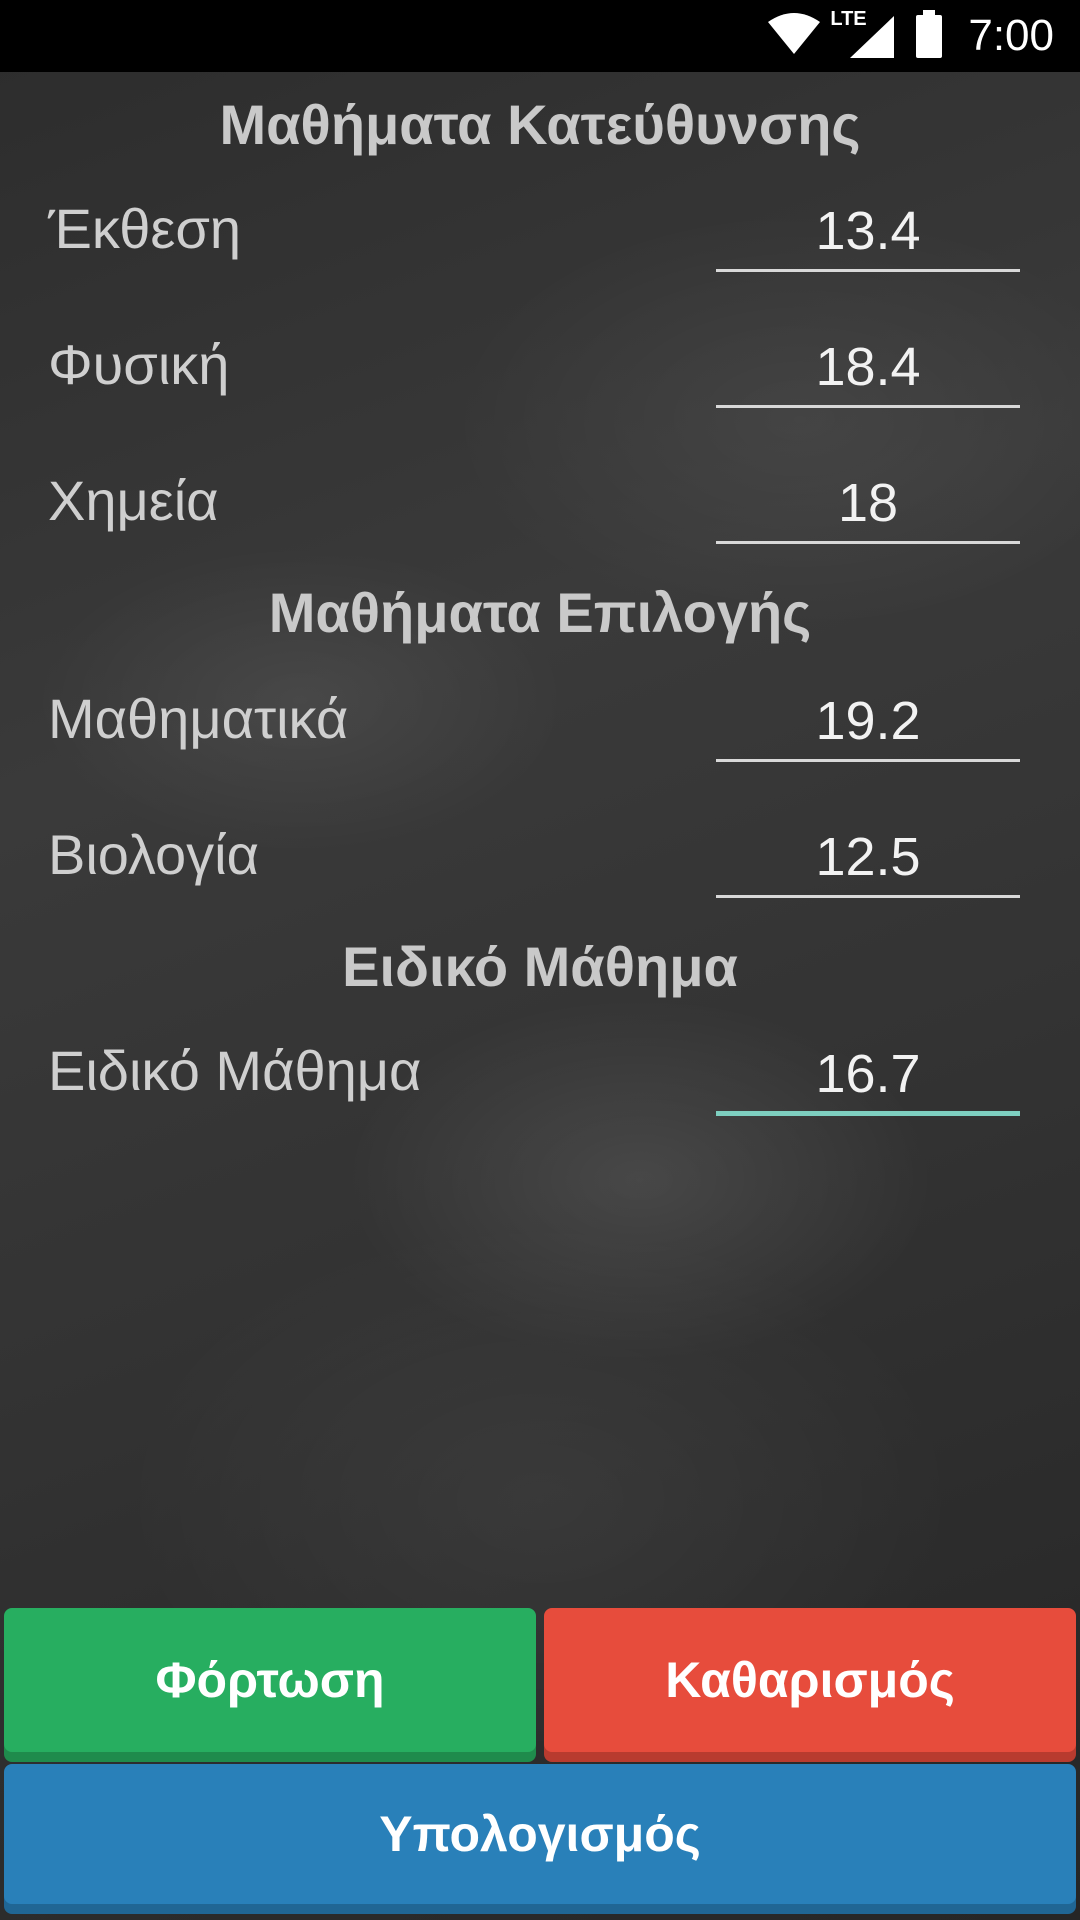 This screenshot has height=1920, width=1080. Describe the element at coordinates (540, 36) in the screenshot. I see `status-bar: LTE 7:00` at that location.